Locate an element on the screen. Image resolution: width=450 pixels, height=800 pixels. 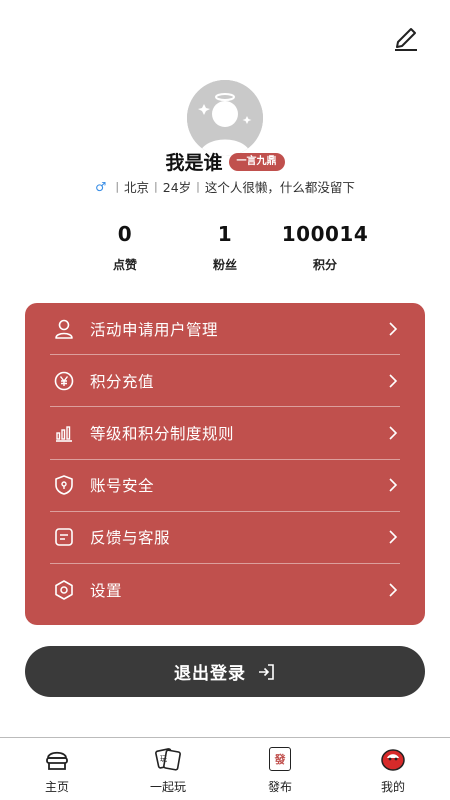
stat-value: 0 is located at coordinates (125, 234).